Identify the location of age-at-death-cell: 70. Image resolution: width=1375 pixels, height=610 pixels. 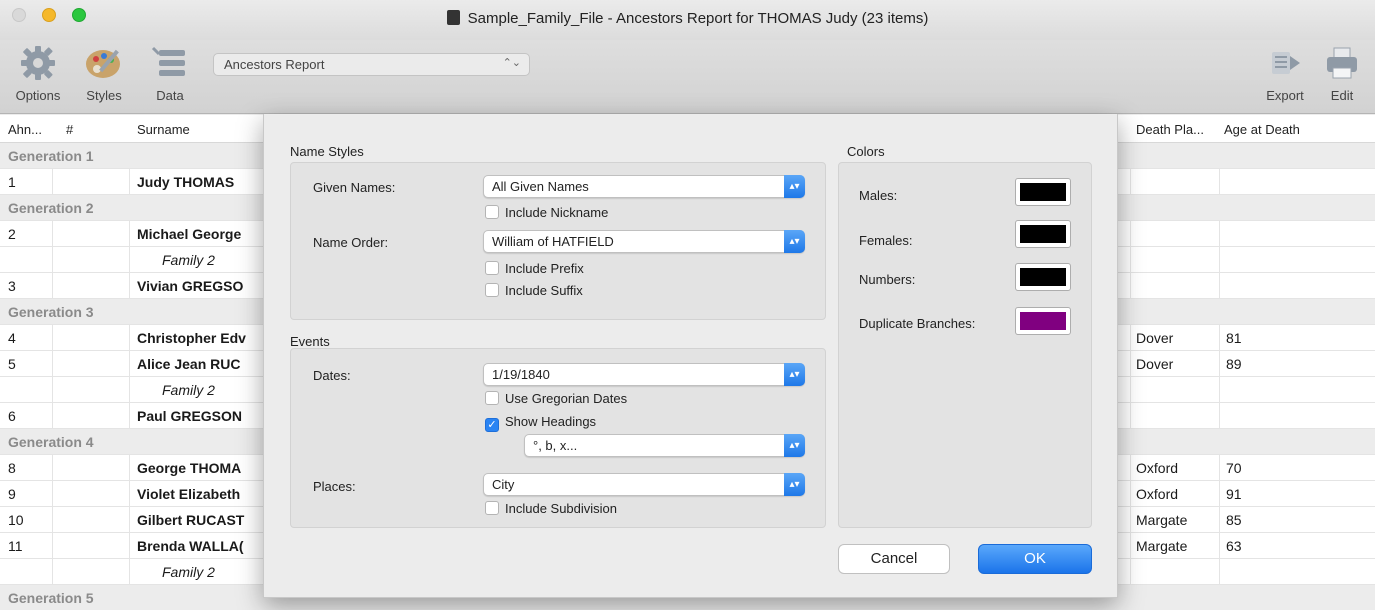
(1234, 468).